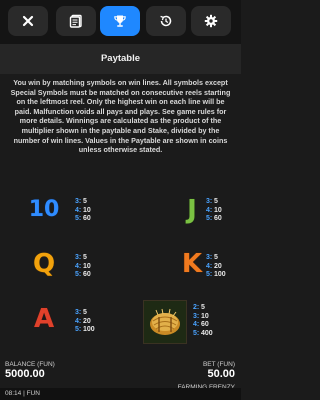  I want to click on paytable-values-k: 3: 5 4: 20 5: 100, so click(216, 266).